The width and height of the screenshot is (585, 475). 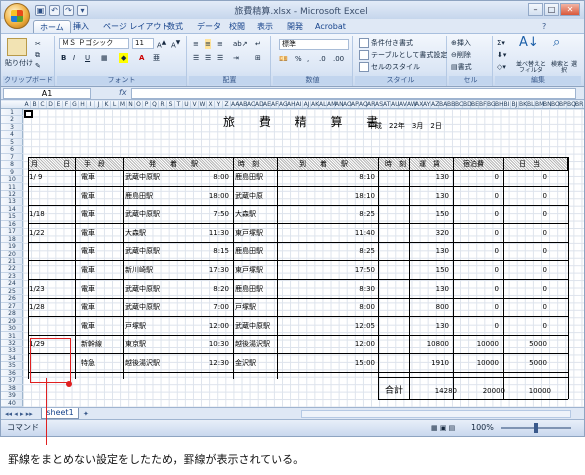 I want to click on column-header: AB, so click(x=243, y=104).